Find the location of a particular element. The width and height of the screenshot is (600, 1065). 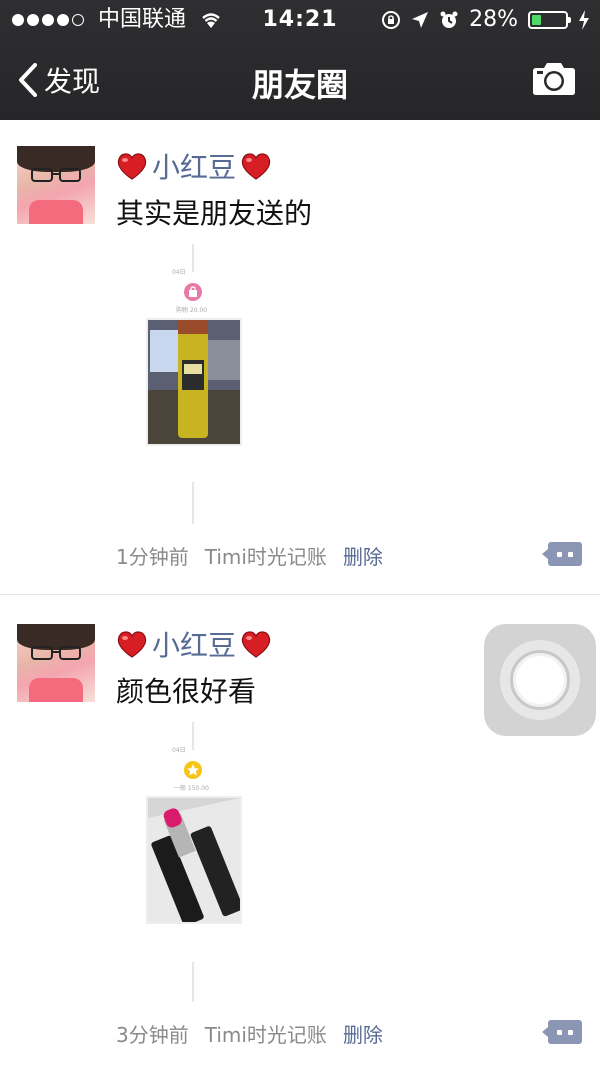

status-bar: 中国联通 14:21 28% is located at coordinates (300, 20).